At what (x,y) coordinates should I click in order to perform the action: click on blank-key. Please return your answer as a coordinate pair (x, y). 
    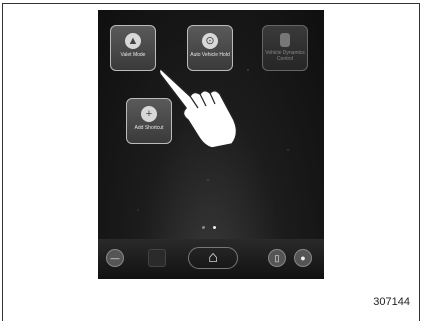
    Looking at the image, I should click on (157, 258).